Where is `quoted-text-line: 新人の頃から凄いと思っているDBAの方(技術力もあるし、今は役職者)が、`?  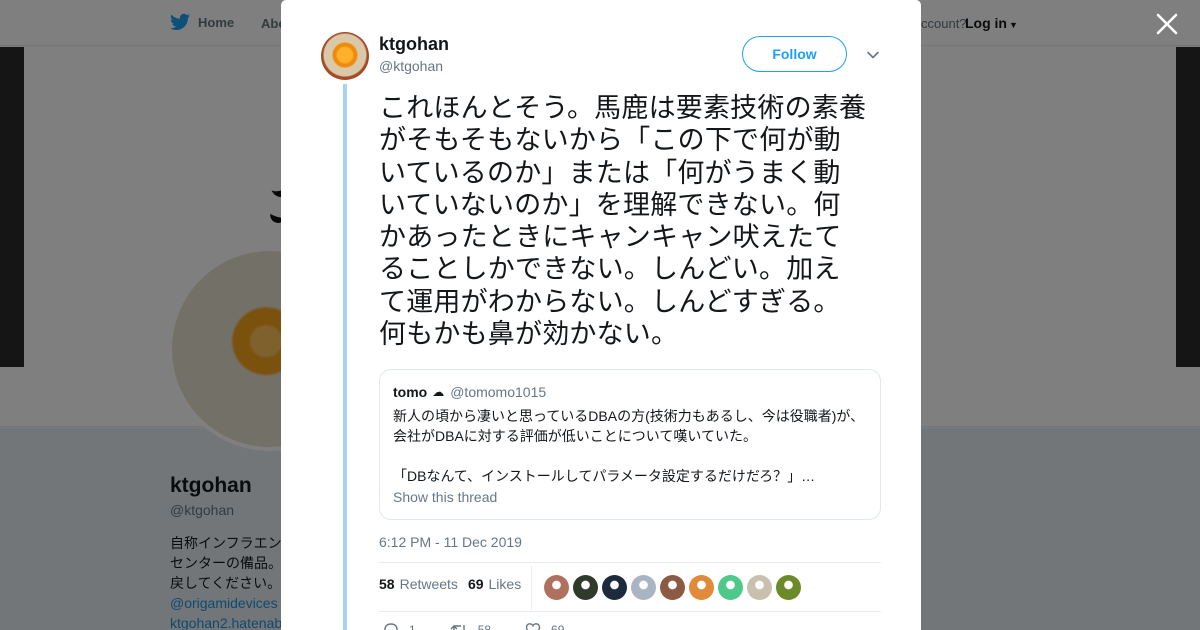 quoted-text-line: 新人の頃から凄いと思っているDBAの方(技術力もあるし、今は役職者)が、 is located at coordinates (629, 416).